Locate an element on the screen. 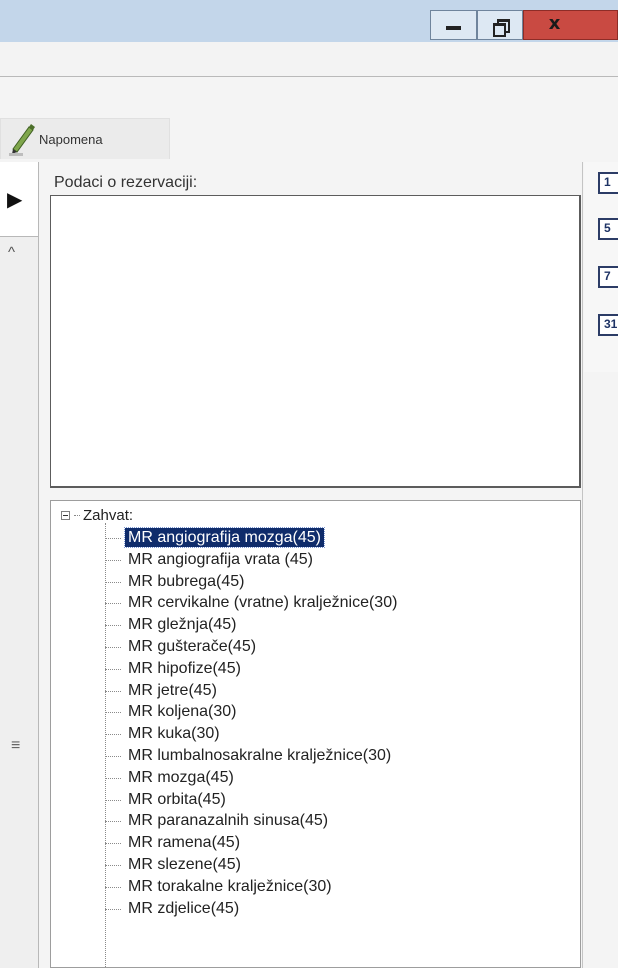 The image size is (618, 968). tree-item: MR jetre(45) is located at coordinates (315, 691).